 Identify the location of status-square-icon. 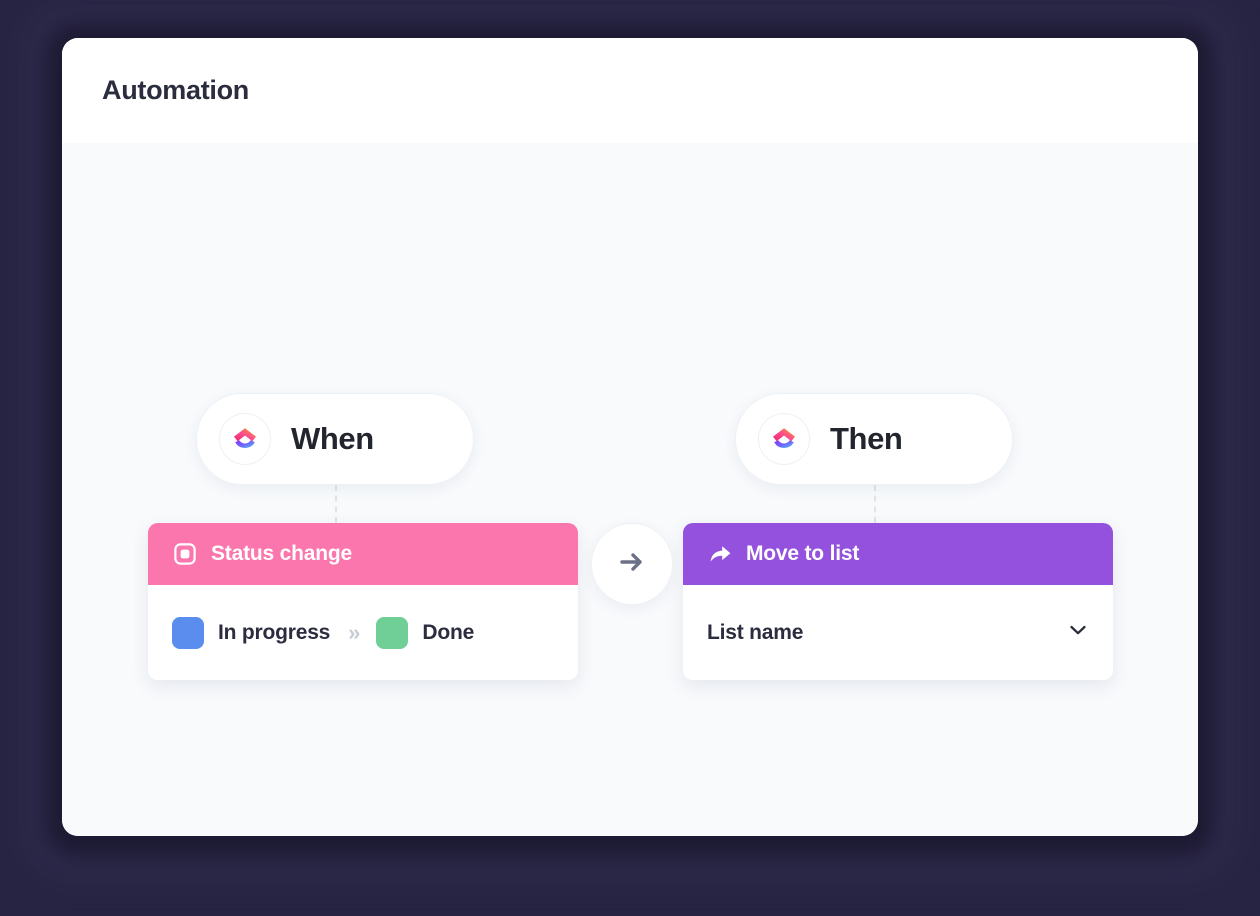
(185, 554).